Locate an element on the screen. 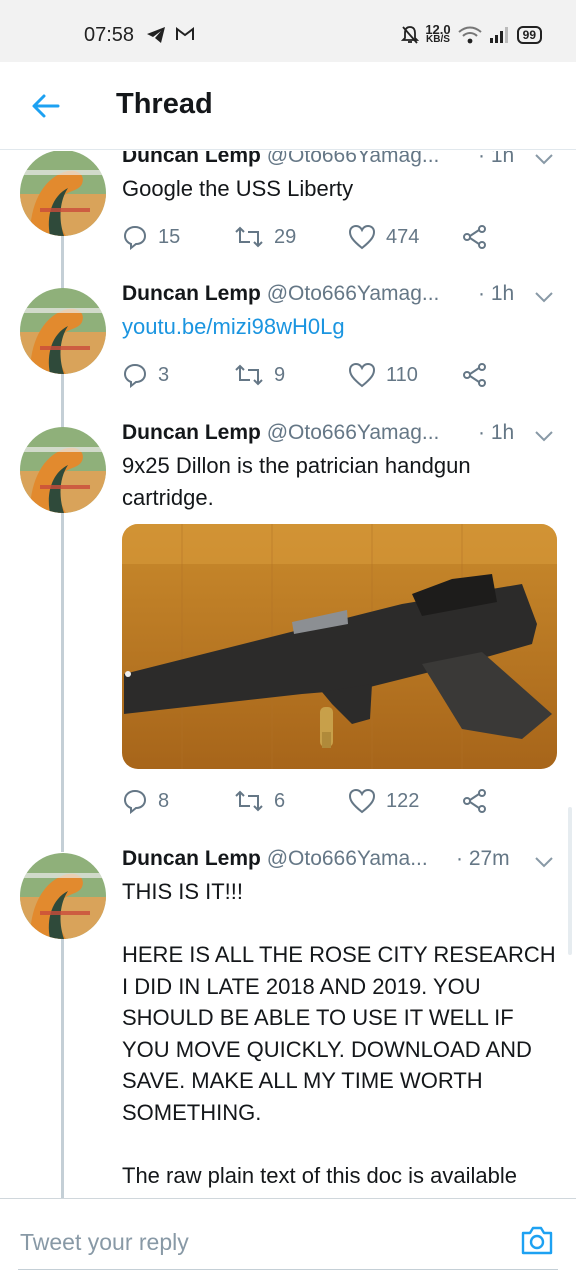 The image size is (576, 1280). reply-button: 8 is located at coordinates (145, 801).